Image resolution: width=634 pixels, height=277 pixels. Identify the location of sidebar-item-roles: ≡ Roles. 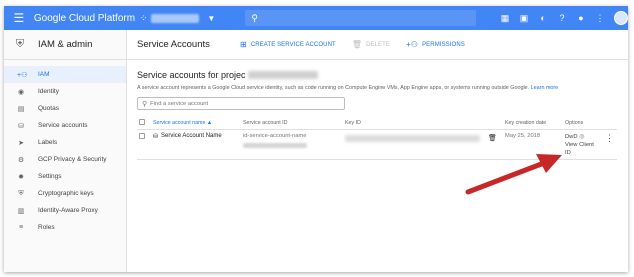
(65, 227).